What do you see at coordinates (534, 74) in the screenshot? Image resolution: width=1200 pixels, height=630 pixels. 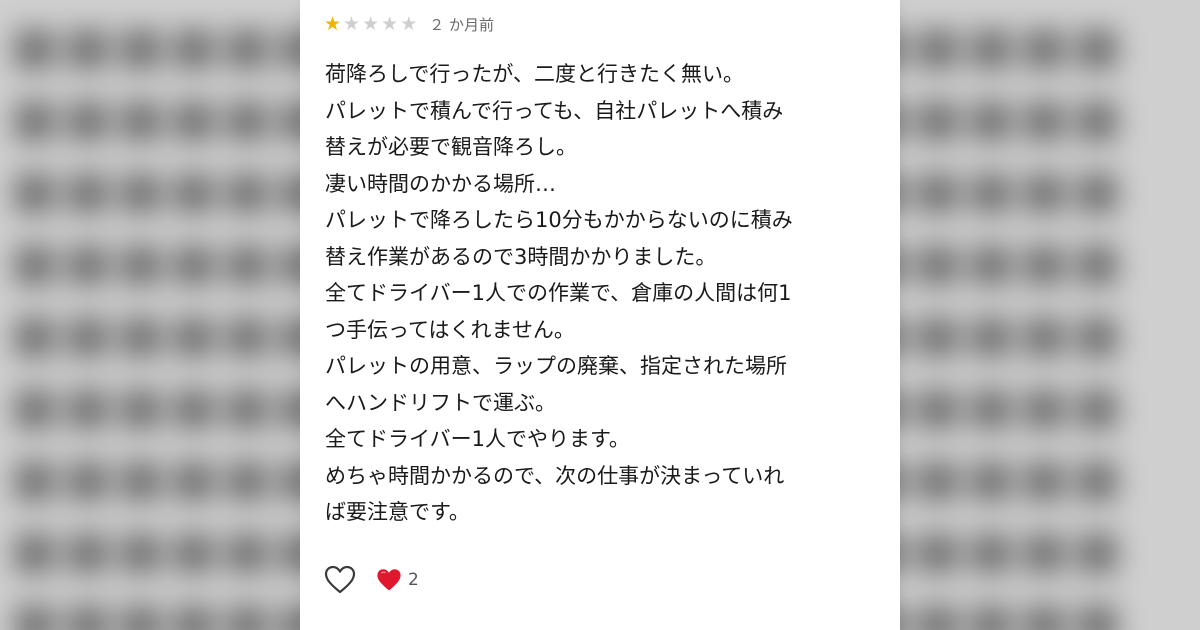 I see `review-text-line: 荷降ろしで行ったが、二度と行きたく無い。` at bounding box center [534, 74].